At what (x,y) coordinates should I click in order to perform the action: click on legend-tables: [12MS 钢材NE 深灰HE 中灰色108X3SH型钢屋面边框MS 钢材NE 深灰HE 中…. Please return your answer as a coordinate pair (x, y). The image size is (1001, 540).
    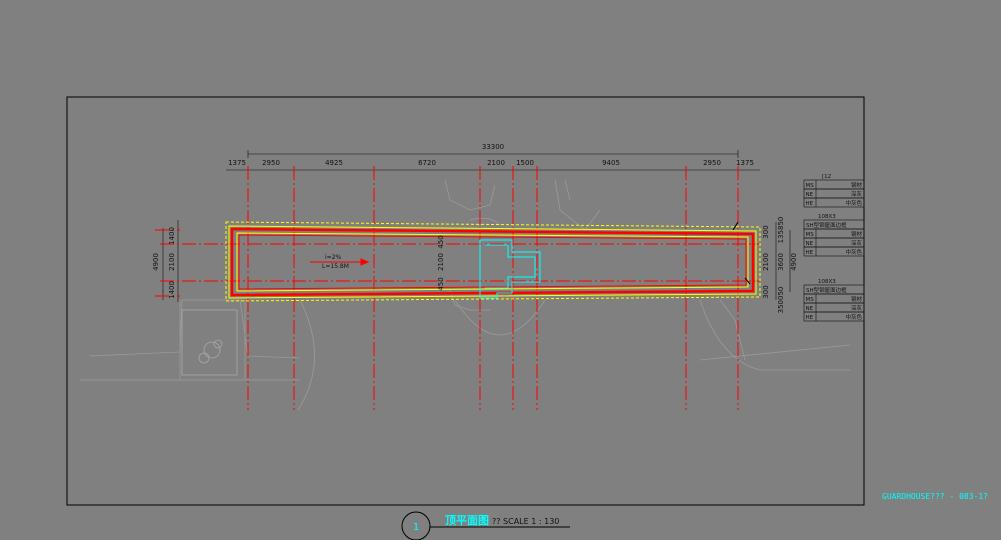
    Looking at the image, I should click on (834, 248).